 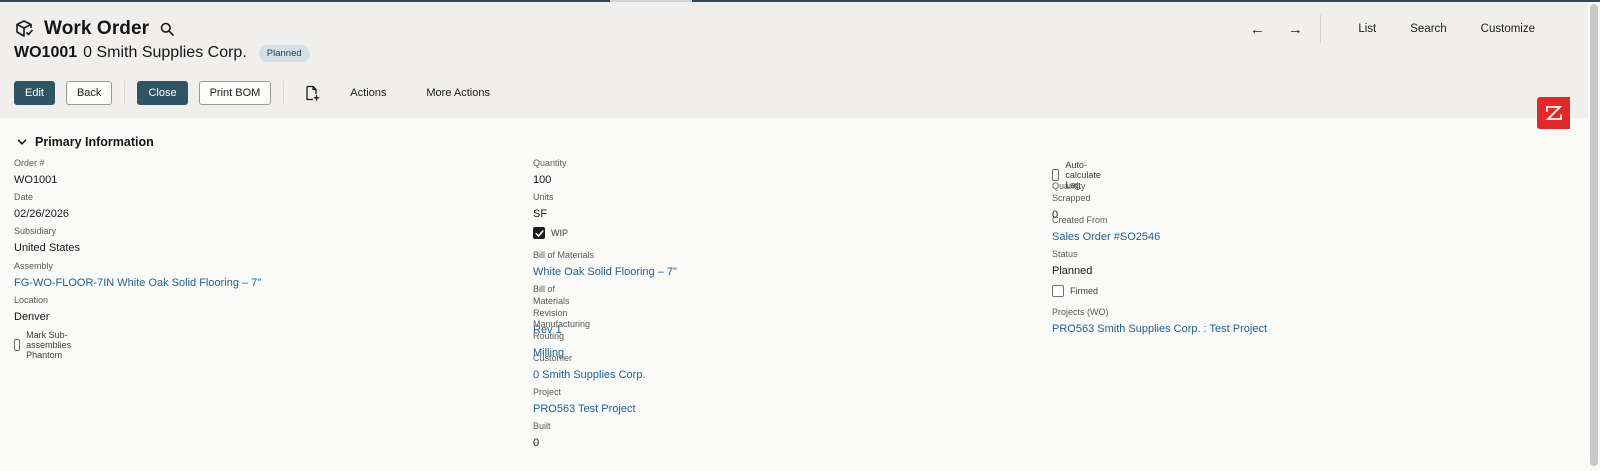 I want to click on record-navigation: ← → List Search Customize, so click(x=1398, y=29).